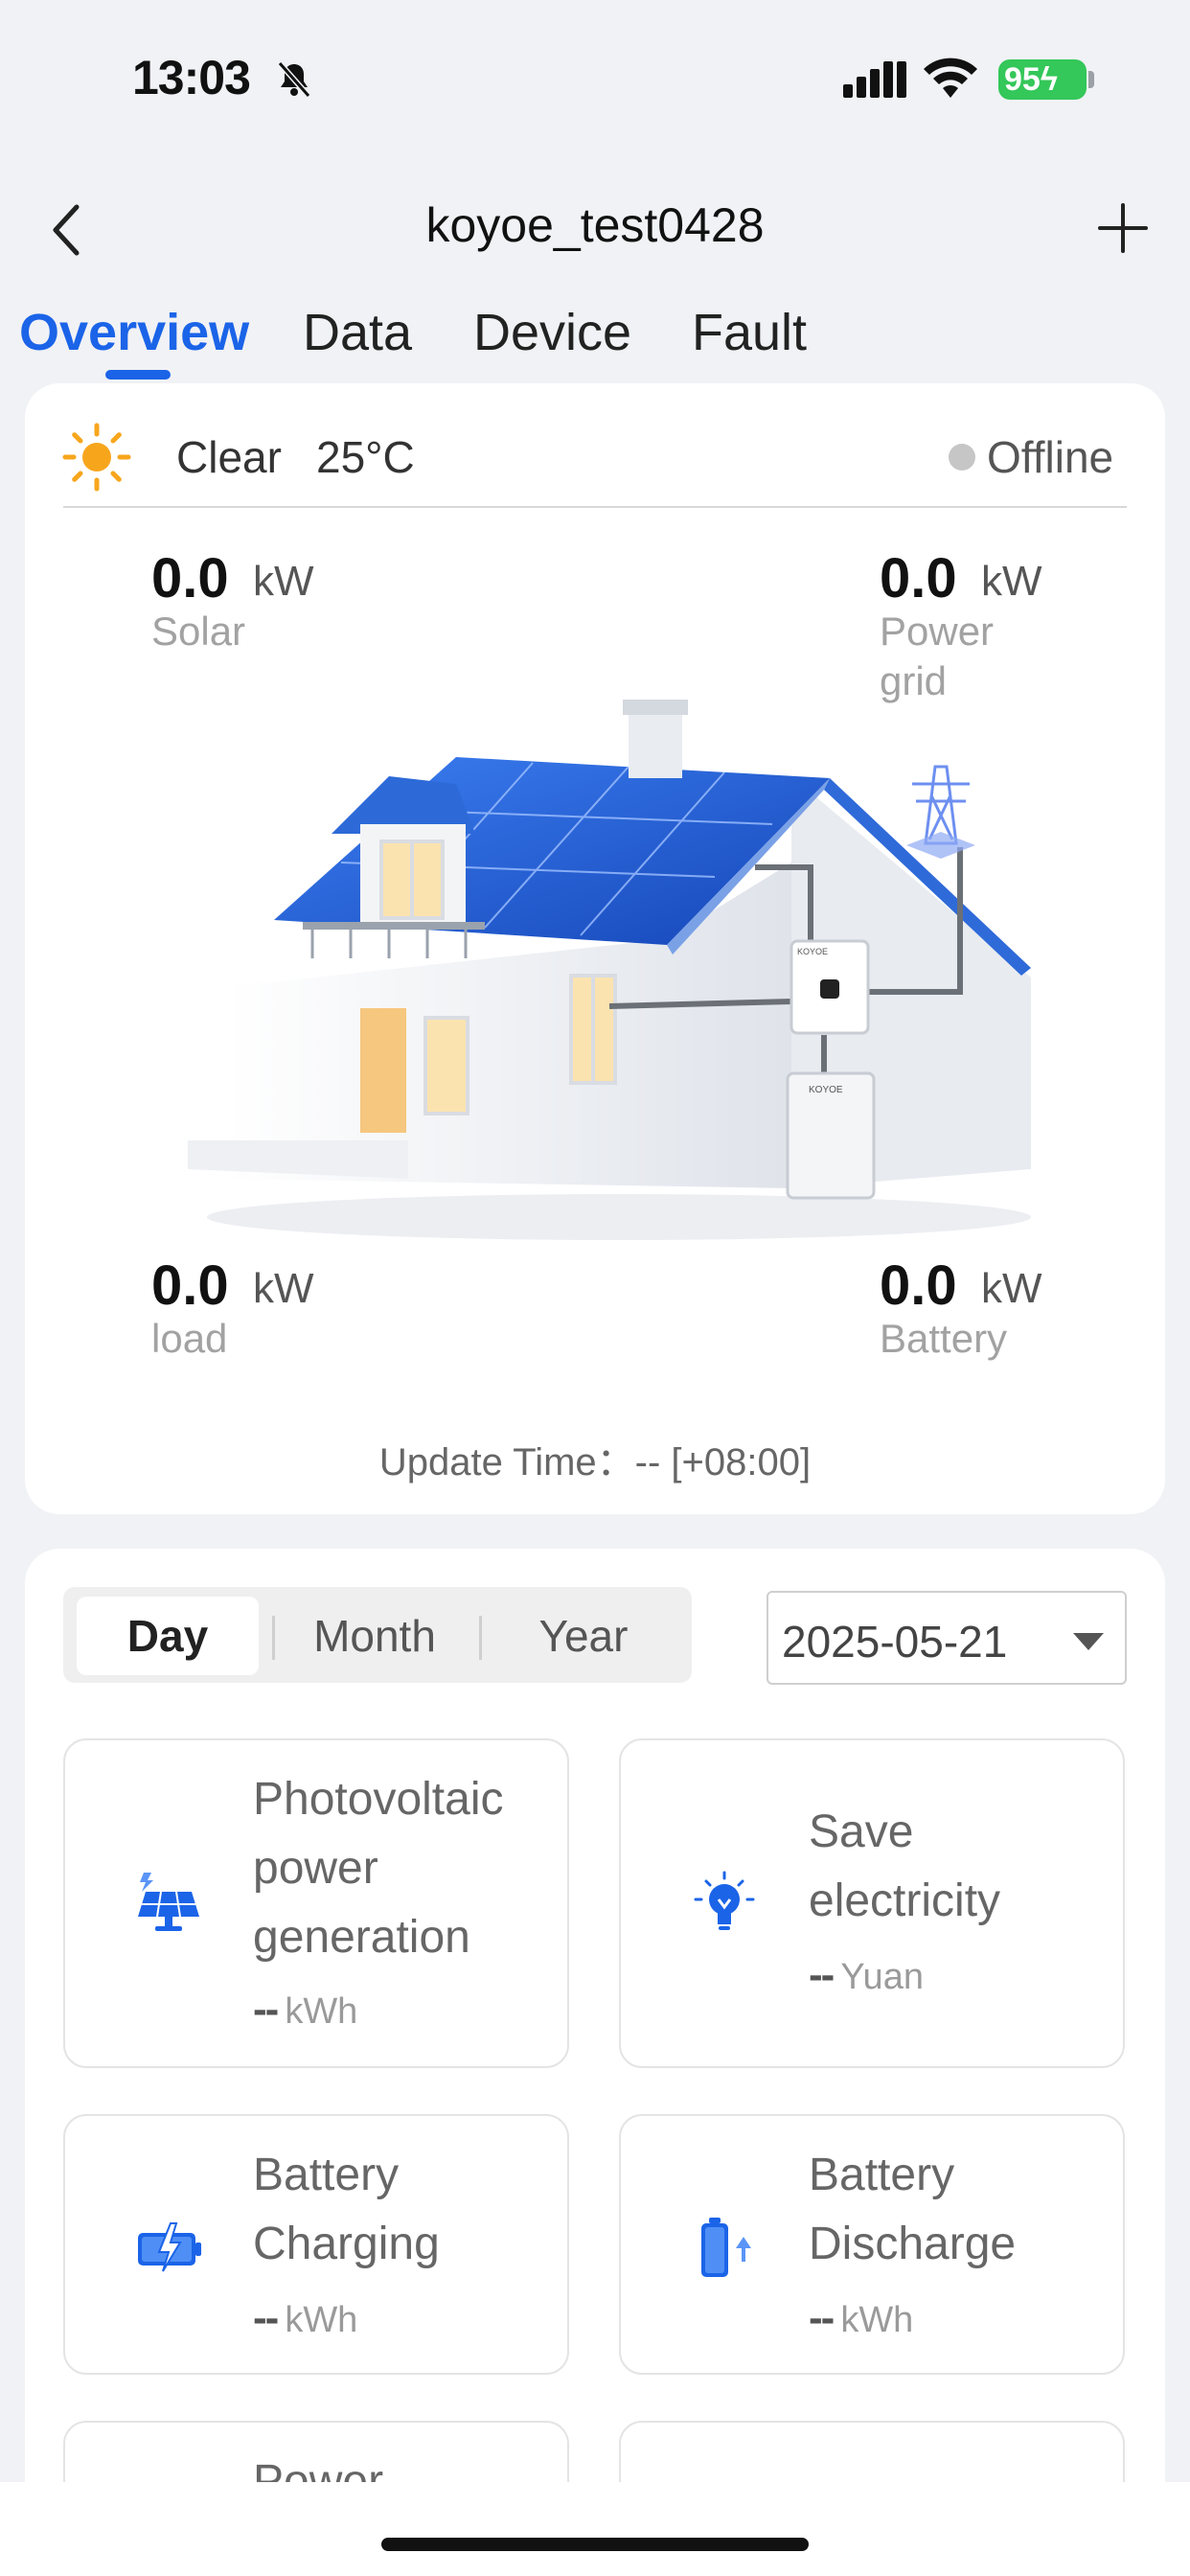  I want to click on wifi-icon, so click(951, 78).